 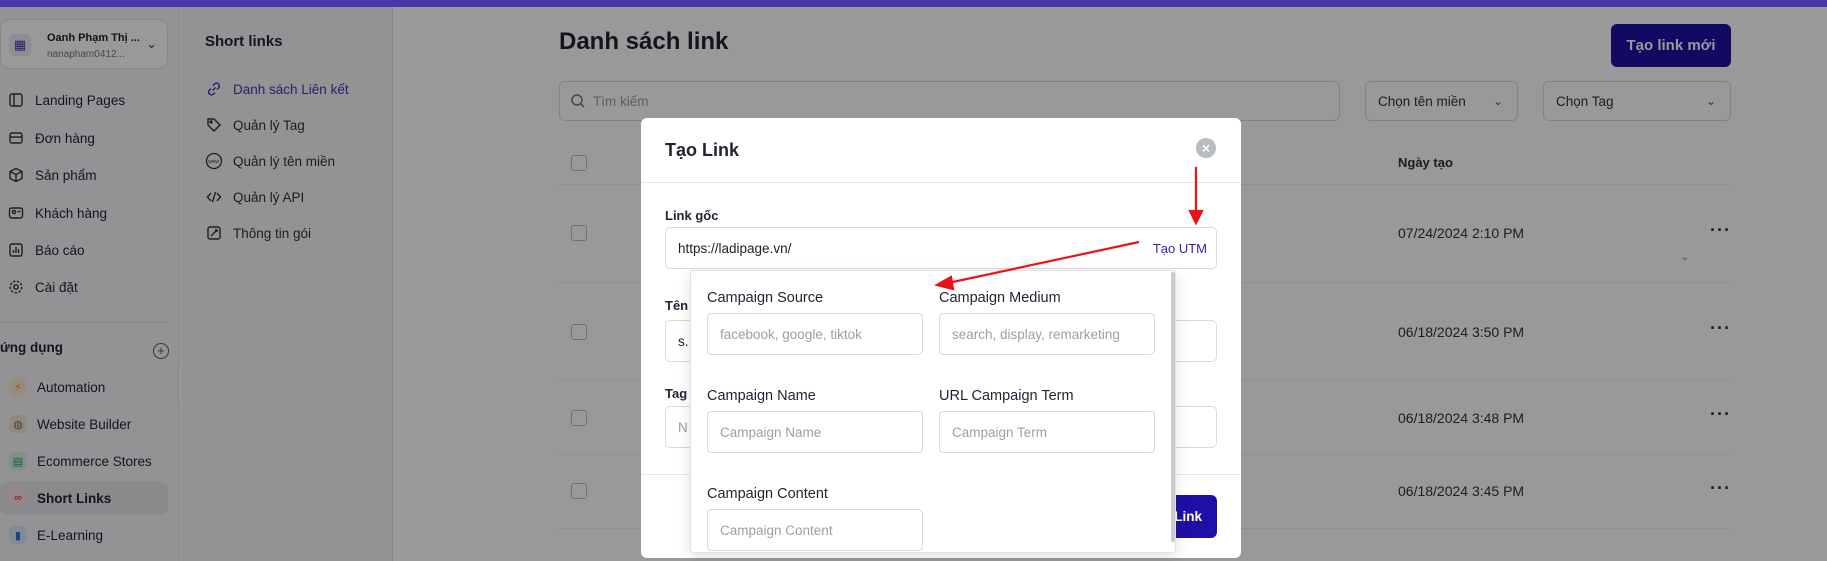 What do you see at coordinates (1043, 262) in the screenshot?
I see `annotation-arrow-diagonal` at bounding box center [1043, 262].